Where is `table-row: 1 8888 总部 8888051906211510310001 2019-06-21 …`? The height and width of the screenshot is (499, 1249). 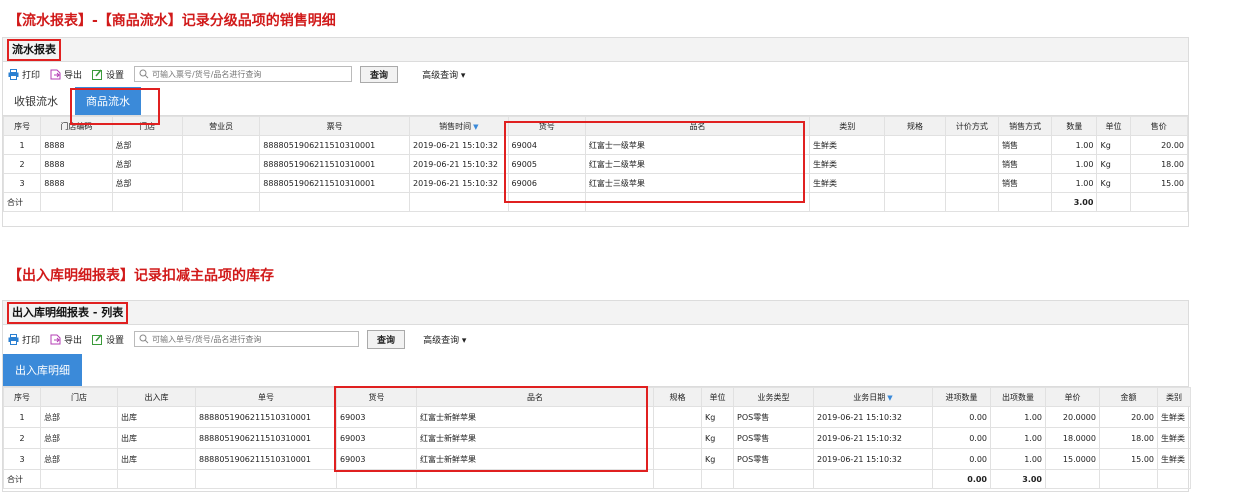 table-row: 1 8888 总部 8888051906211510310001 2019-06-21 … is located at coordinates (595, 145).